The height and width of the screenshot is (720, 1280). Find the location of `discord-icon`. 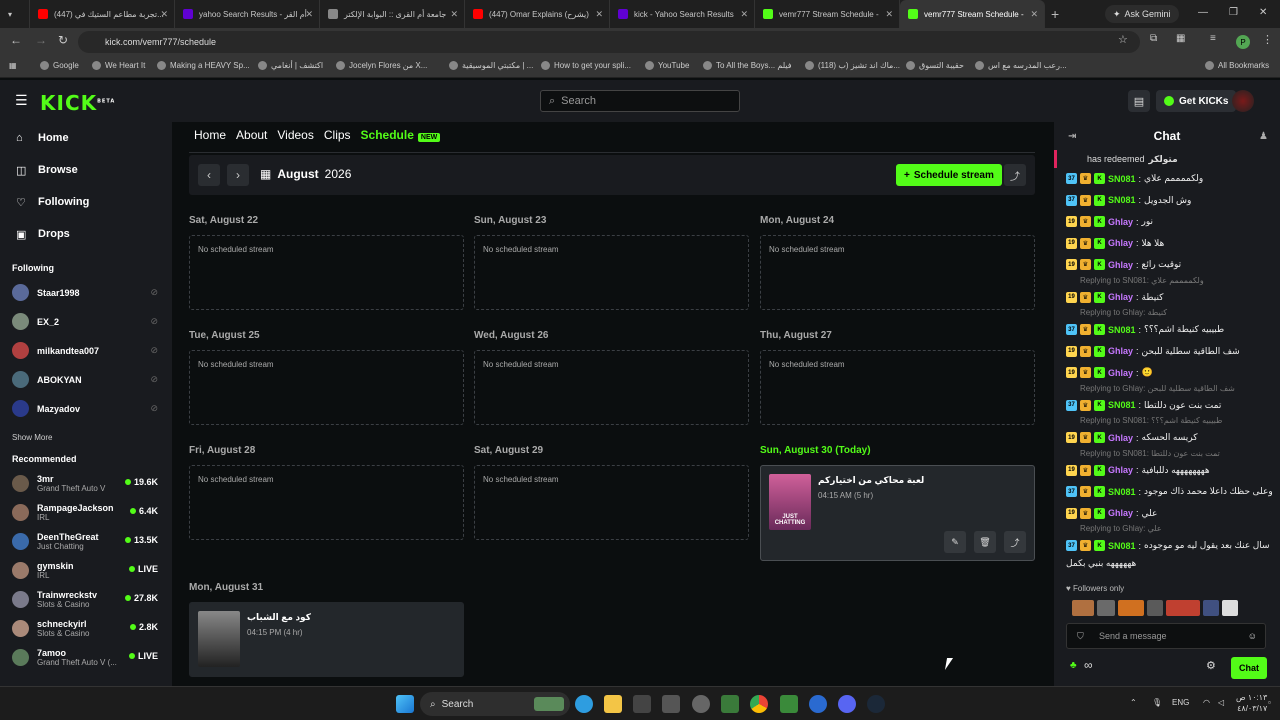

discord-icon is located at coordinates (847, 704).